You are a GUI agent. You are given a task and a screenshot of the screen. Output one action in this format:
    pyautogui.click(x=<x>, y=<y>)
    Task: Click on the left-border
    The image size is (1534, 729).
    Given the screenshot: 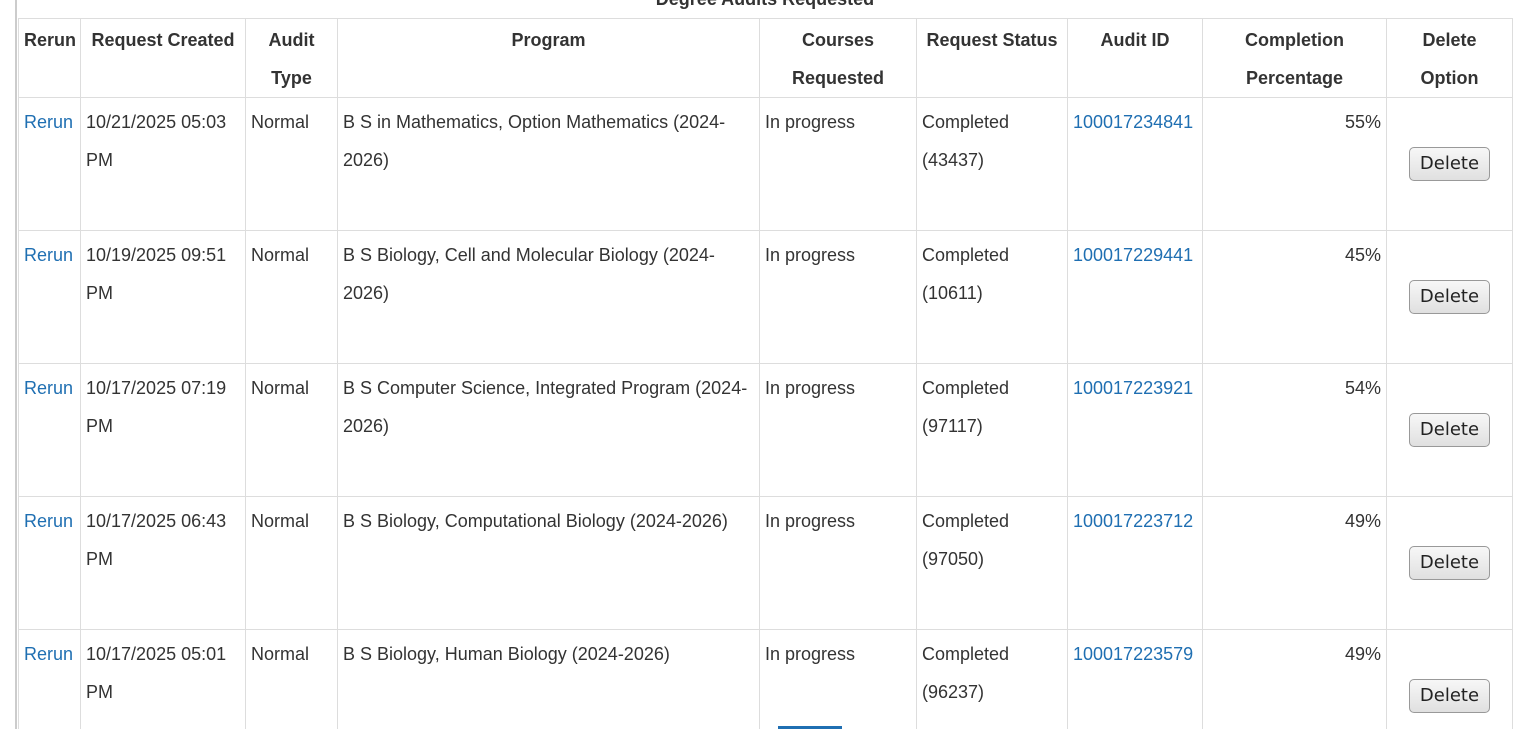 What is the action you would take?
    pyautogui.click(x=16, y=364)
    